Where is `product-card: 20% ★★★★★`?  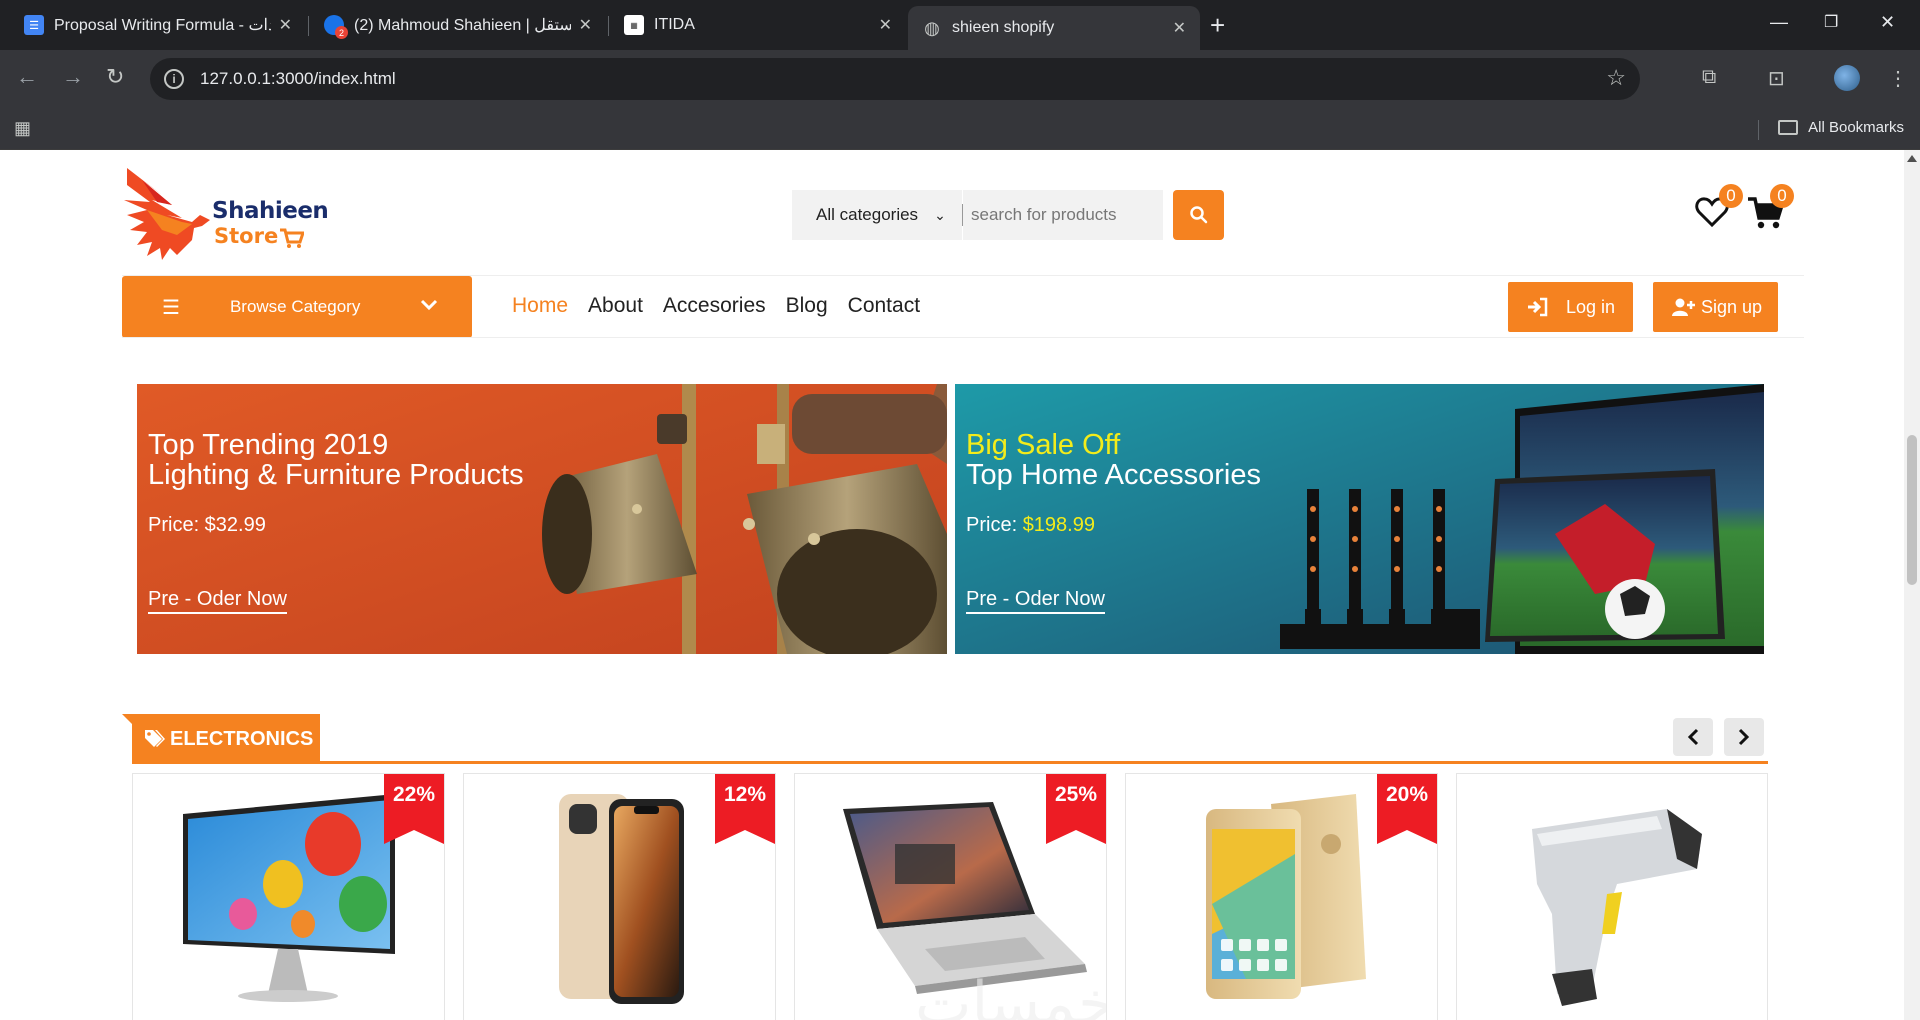 product-card: 20% ★★★★★ is located at coordinates (1281, 896).